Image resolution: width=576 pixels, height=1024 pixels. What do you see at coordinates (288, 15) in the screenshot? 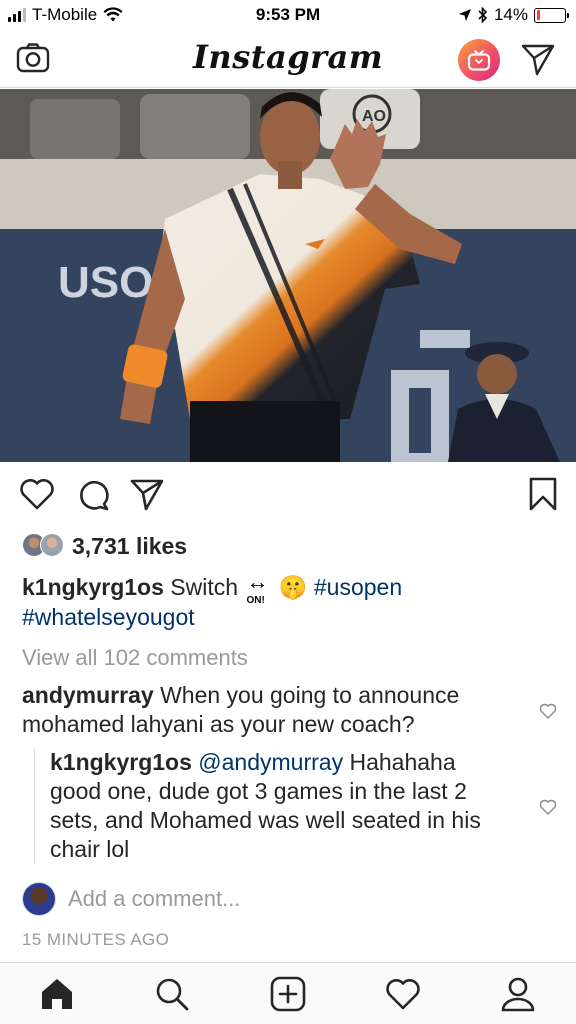
I see `status-bar: T-Mobile 9:53 PM 14%` at bounding box center [288, 15].